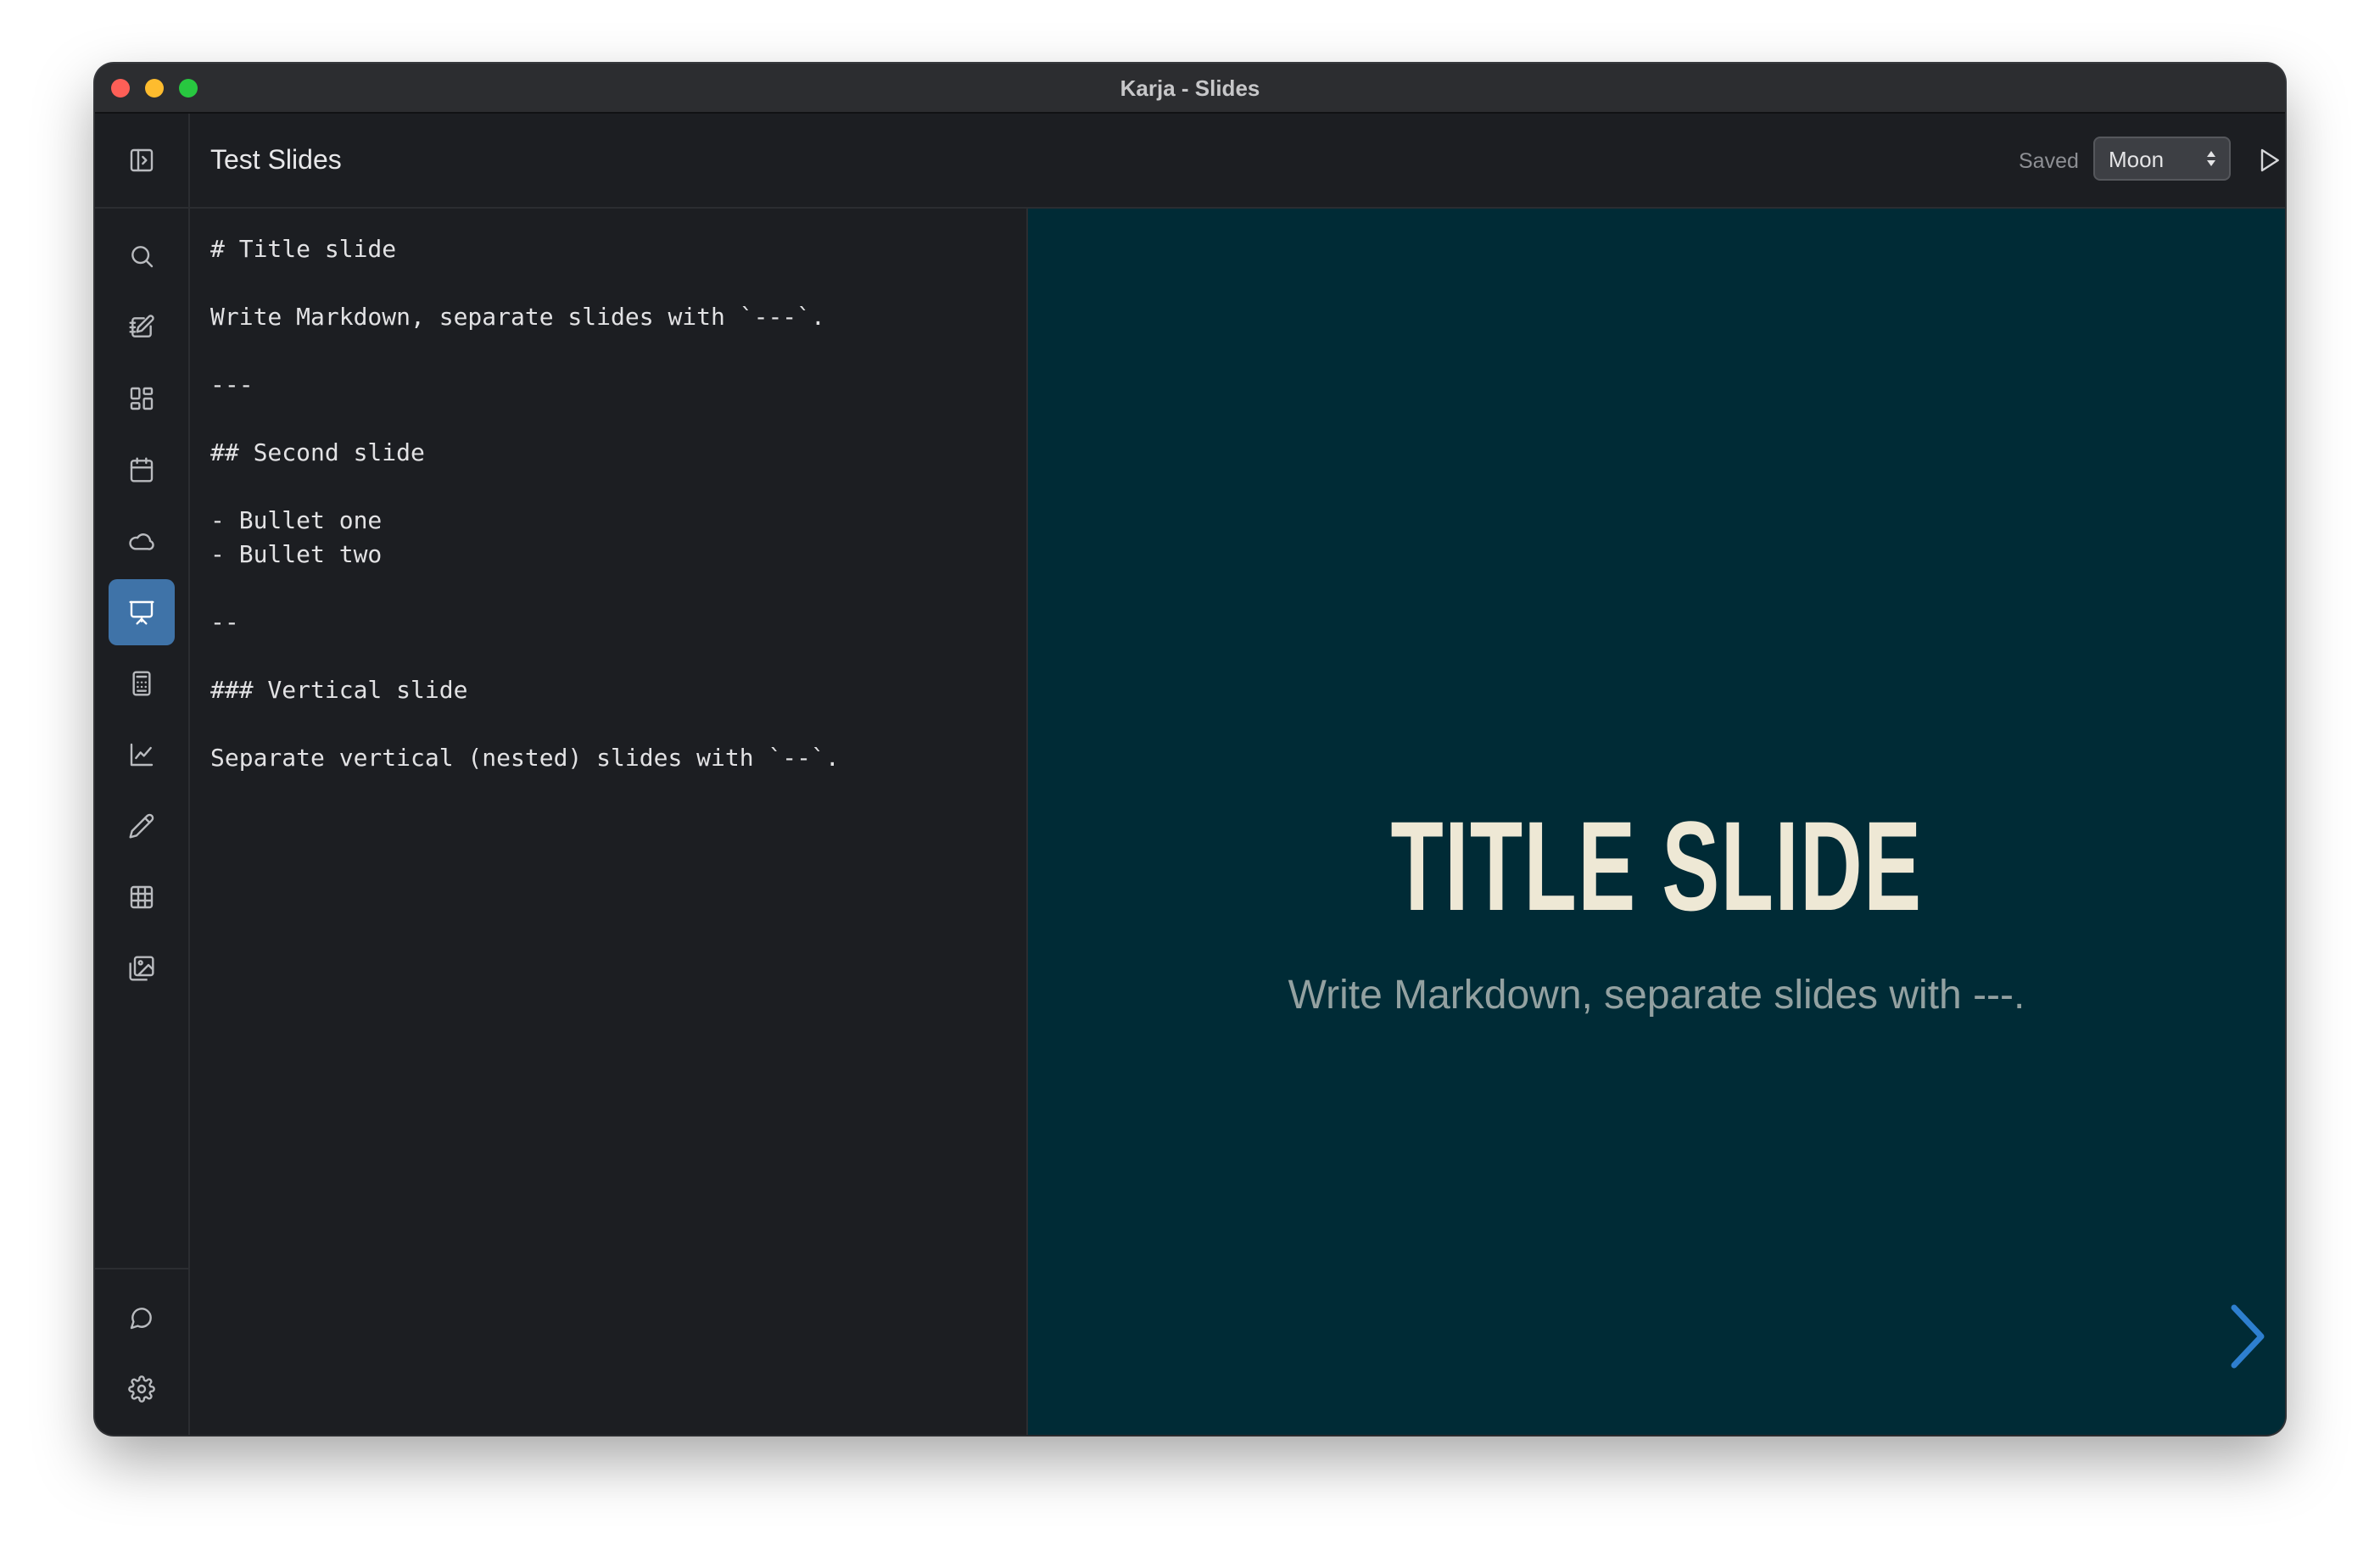  I want to click on cloud-icon, so click(141, 541).